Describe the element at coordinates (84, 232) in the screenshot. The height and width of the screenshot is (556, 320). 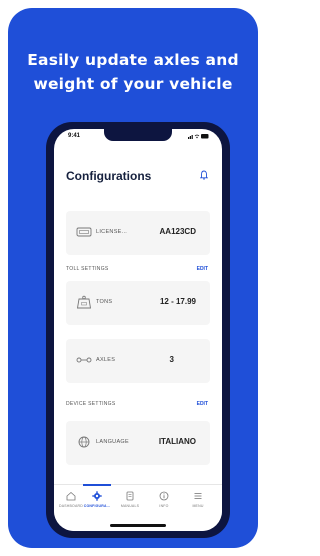
I see `license-plate-icon` at that location.